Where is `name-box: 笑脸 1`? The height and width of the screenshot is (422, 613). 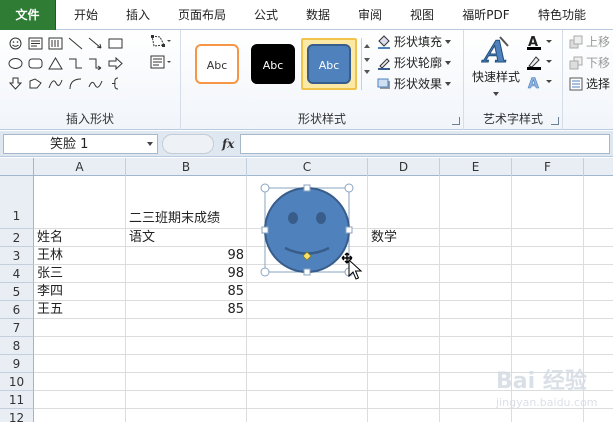 name-box: 笑脸 1 is located at coordinates (80, 144).